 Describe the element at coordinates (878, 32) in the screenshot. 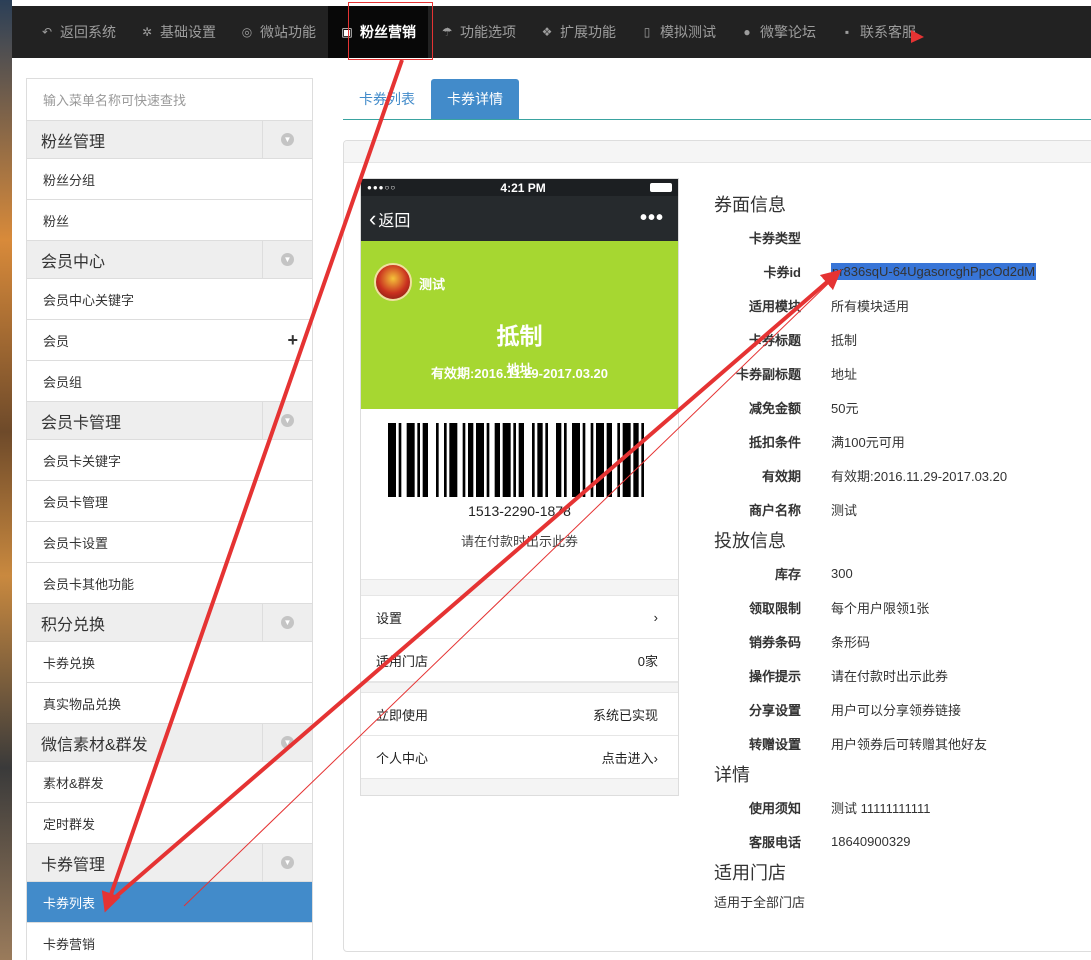

I see `nav-contact-service: ▪ 联系客服` at that location.